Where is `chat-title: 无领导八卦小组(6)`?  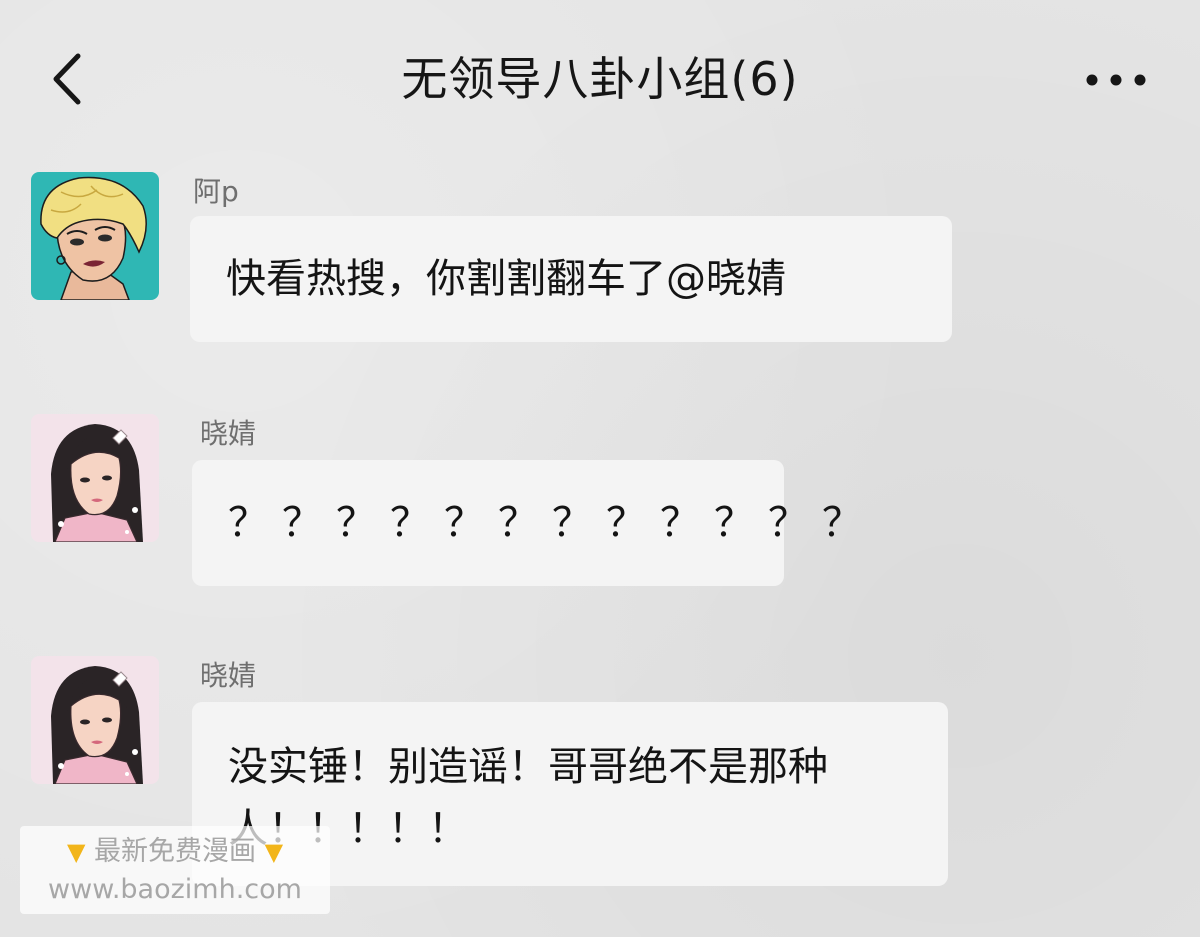 chat-title: 无领导八卦小组(6) is located at coordinates (600, 79).